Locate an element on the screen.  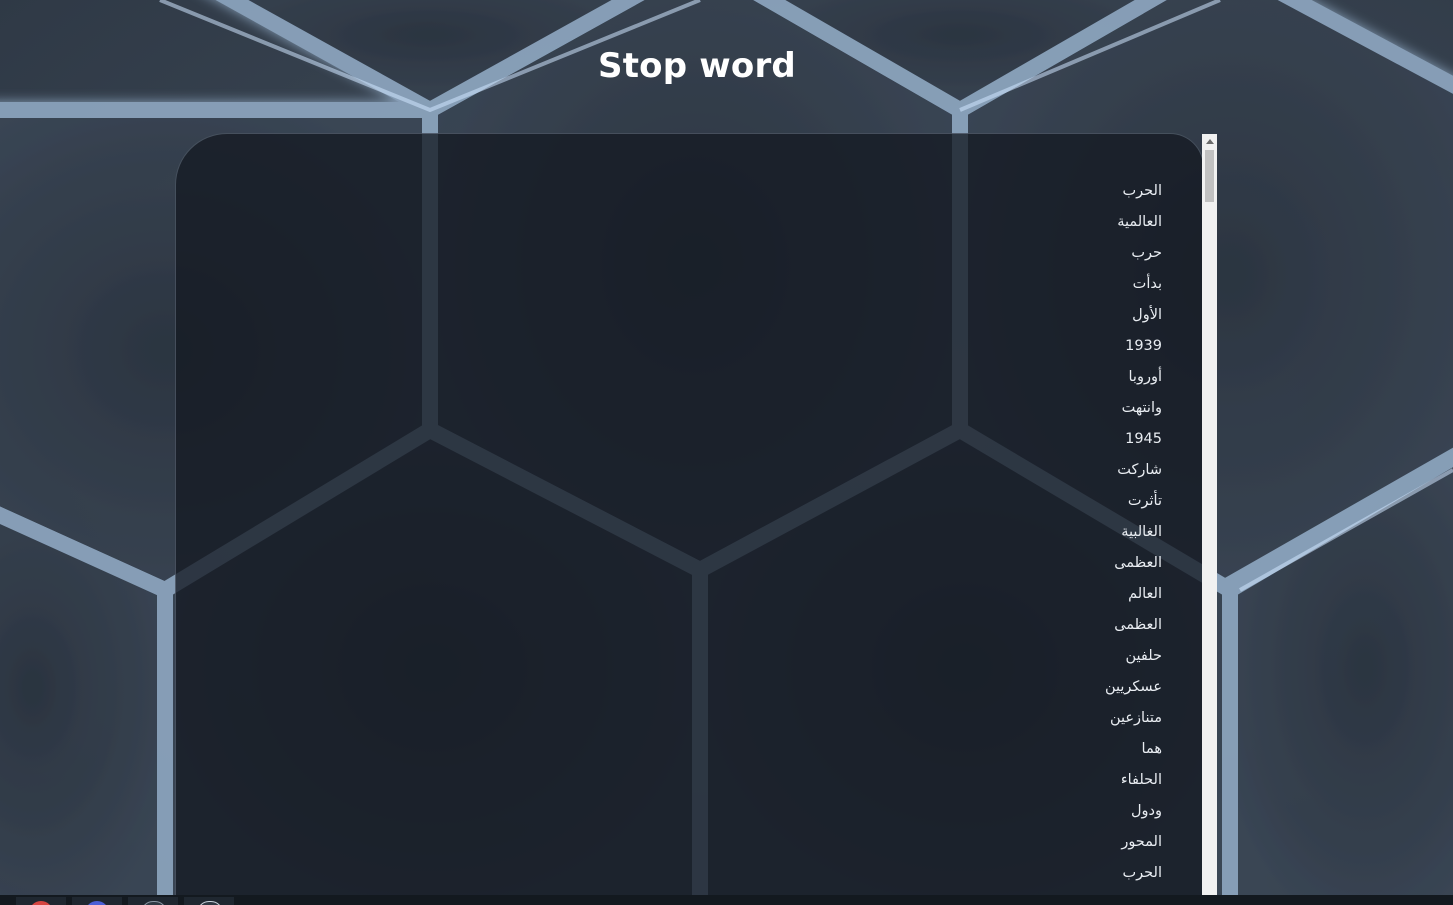
word-item: شاركت is located at coordinates (1139, 470).